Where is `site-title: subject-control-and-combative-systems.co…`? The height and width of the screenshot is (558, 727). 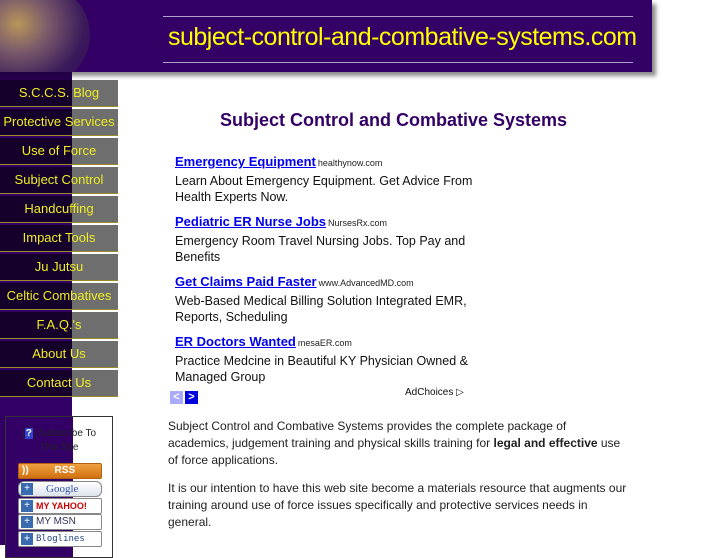
site-title: subject-control-and-combative-systems.co… is located at coordinates (402, 37).